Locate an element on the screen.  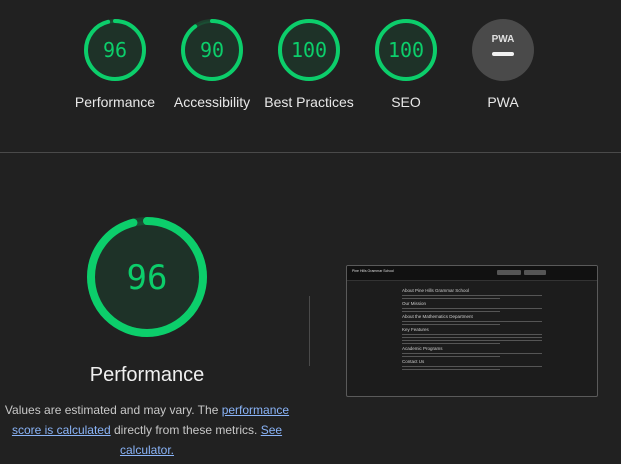
gauge-performance: 96 Performance is located at coordinates (115, 65).